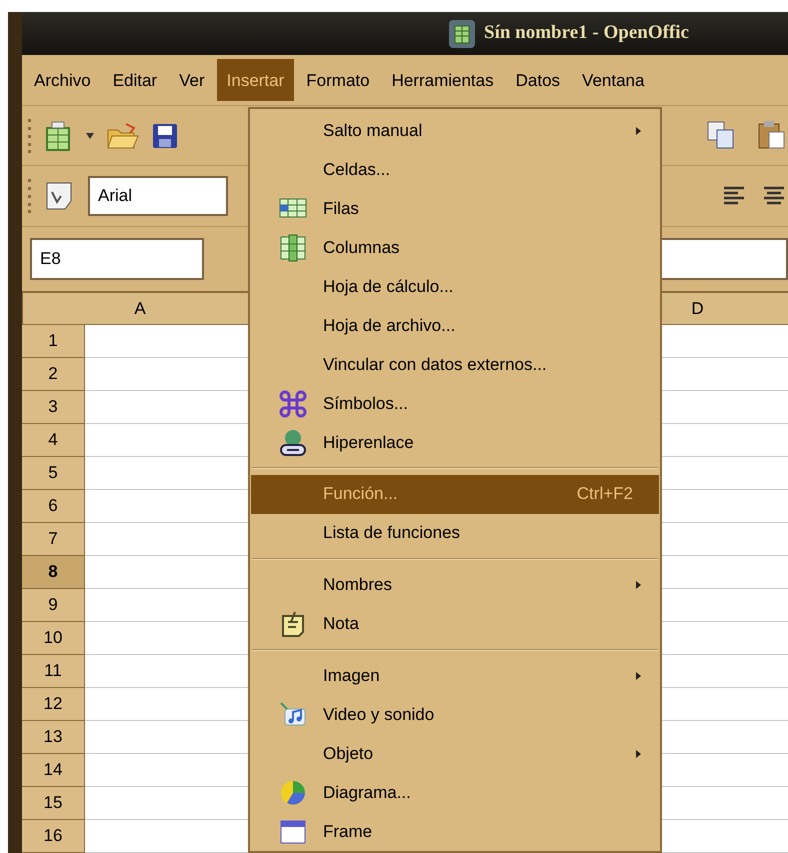  Describe the element at coordinates (53, 770) in the screenshot. I see `row-header: 14` at that location.